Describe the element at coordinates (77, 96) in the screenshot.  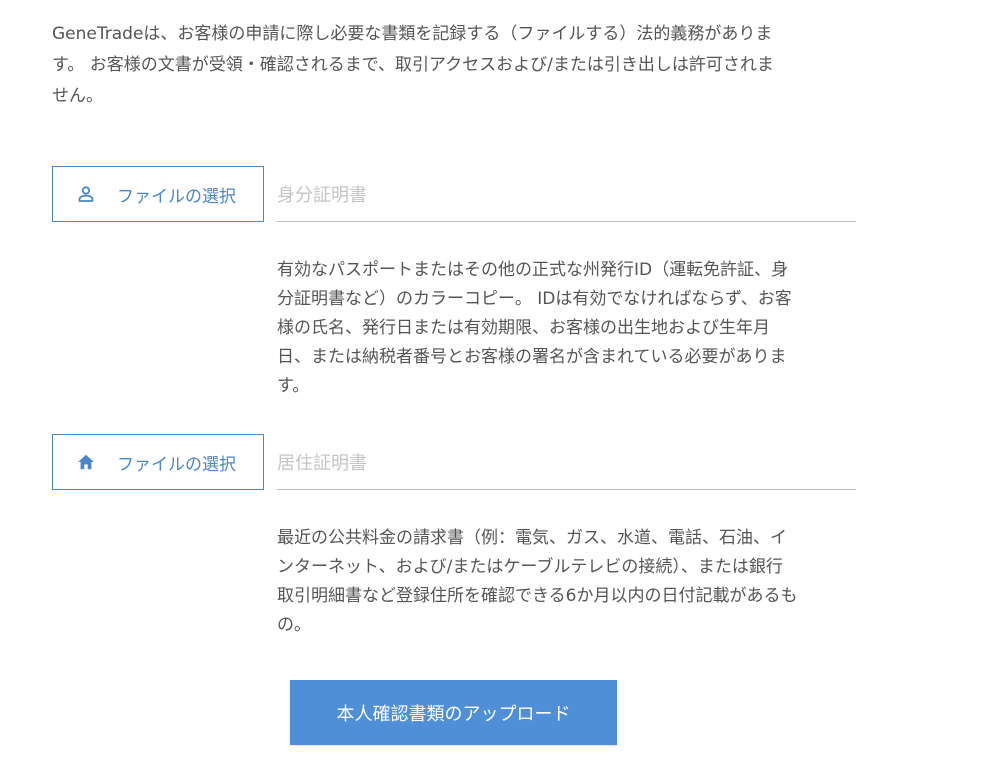
I see `intro-line: せん。` at that location.